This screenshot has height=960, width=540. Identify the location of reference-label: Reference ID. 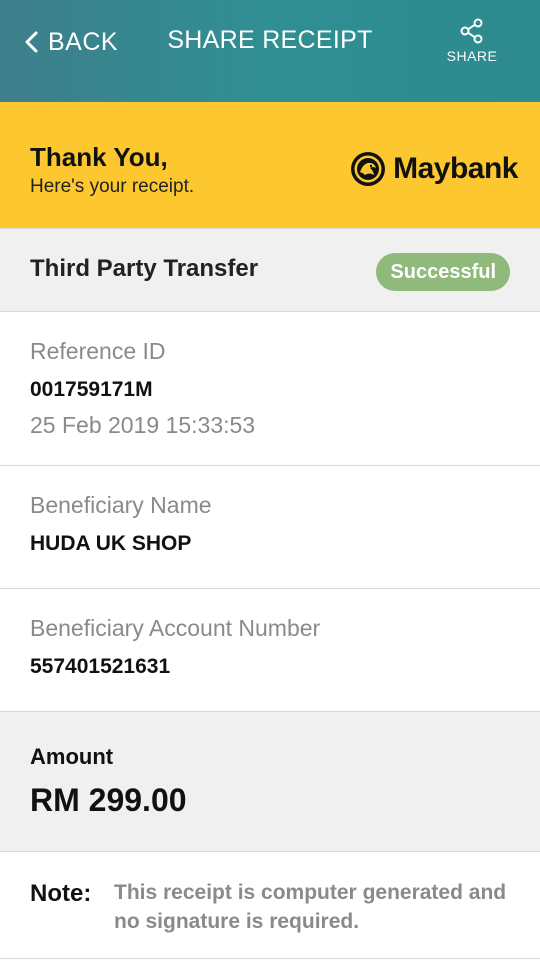
(98, 351).